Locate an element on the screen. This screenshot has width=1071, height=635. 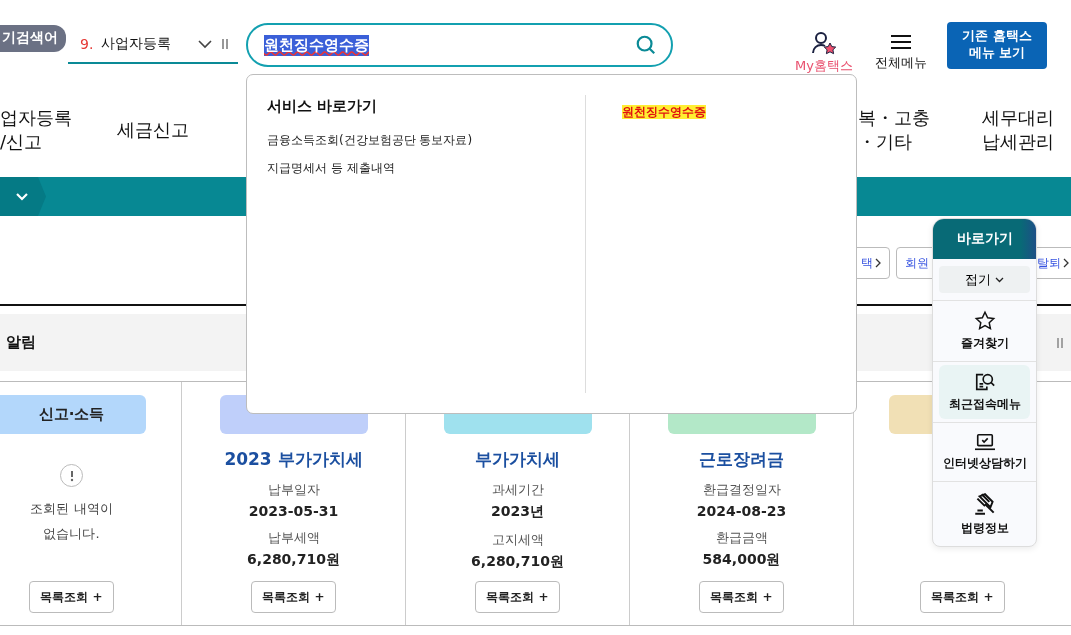
field-value: 2023년 is located at coordinates (517, 512).